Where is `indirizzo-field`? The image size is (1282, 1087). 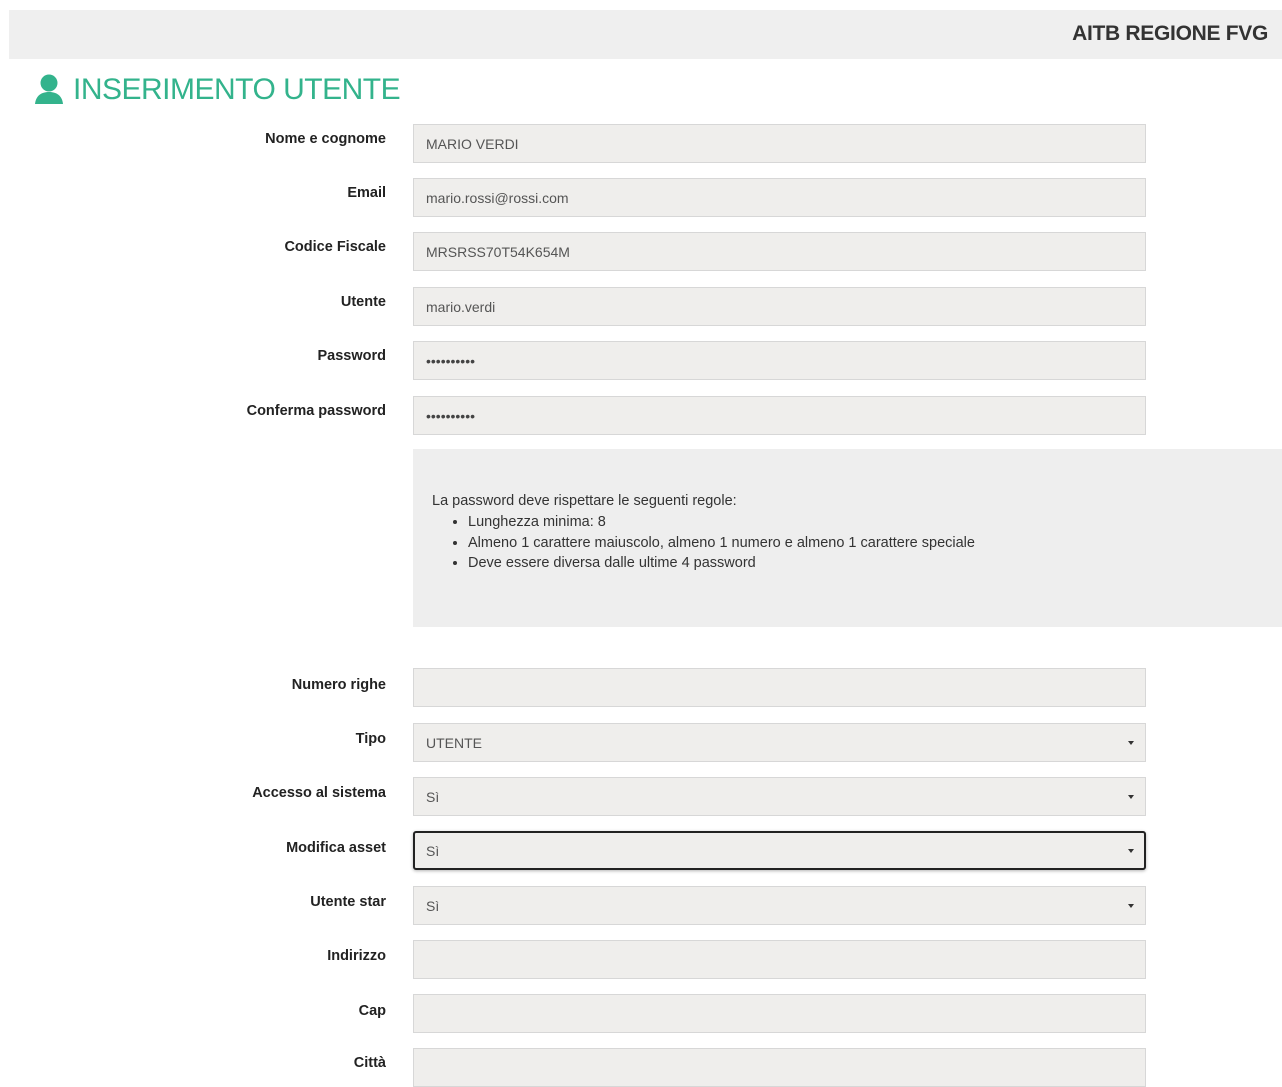 indirizzo-field is located at coordinates (779, 959).